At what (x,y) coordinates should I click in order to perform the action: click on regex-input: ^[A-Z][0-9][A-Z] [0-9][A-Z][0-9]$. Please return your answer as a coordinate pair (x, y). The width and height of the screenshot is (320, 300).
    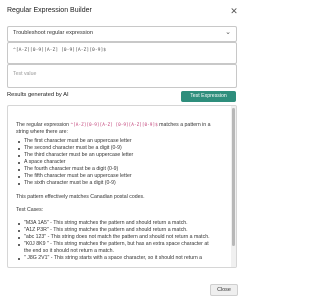
    Looking at the image, I should click on (122, 53).